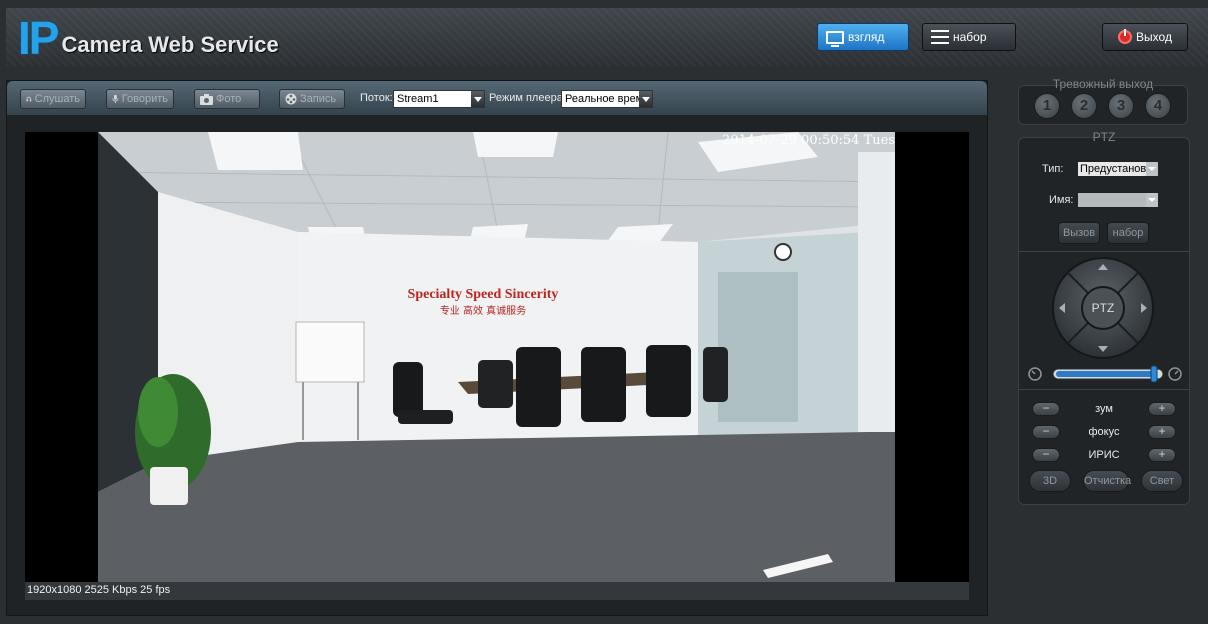 This screenshot has width=1208, height=624. I want to click on clean-button: Отчистка, so click(1107, 481).